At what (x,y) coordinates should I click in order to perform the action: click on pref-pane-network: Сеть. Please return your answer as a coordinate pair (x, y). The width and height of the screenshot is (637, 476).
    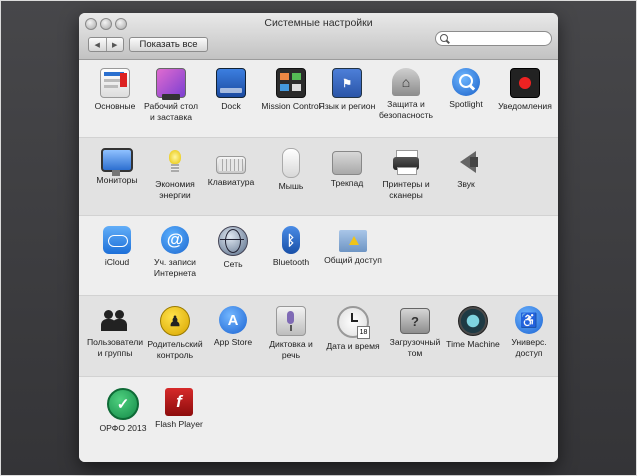
    Looking at the image, I should click on (233, 248).